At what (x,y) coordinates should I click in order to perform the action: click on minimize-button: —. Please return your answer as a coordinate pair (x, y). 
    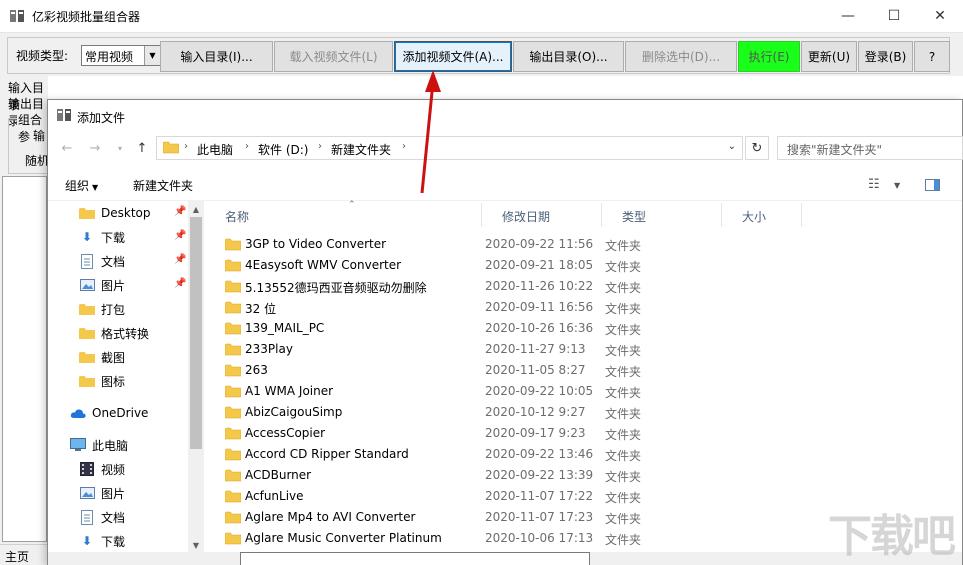
    Looking at the image, I should click on (848, 16).